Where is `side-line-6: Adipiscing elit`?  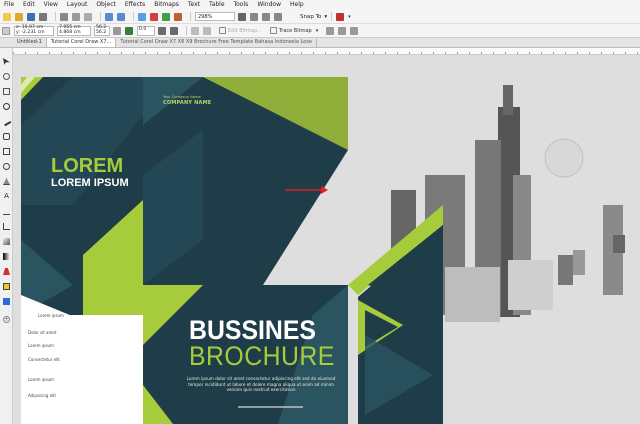 side-line-6: Adipiscing elit is located at coordinates (42, 395).